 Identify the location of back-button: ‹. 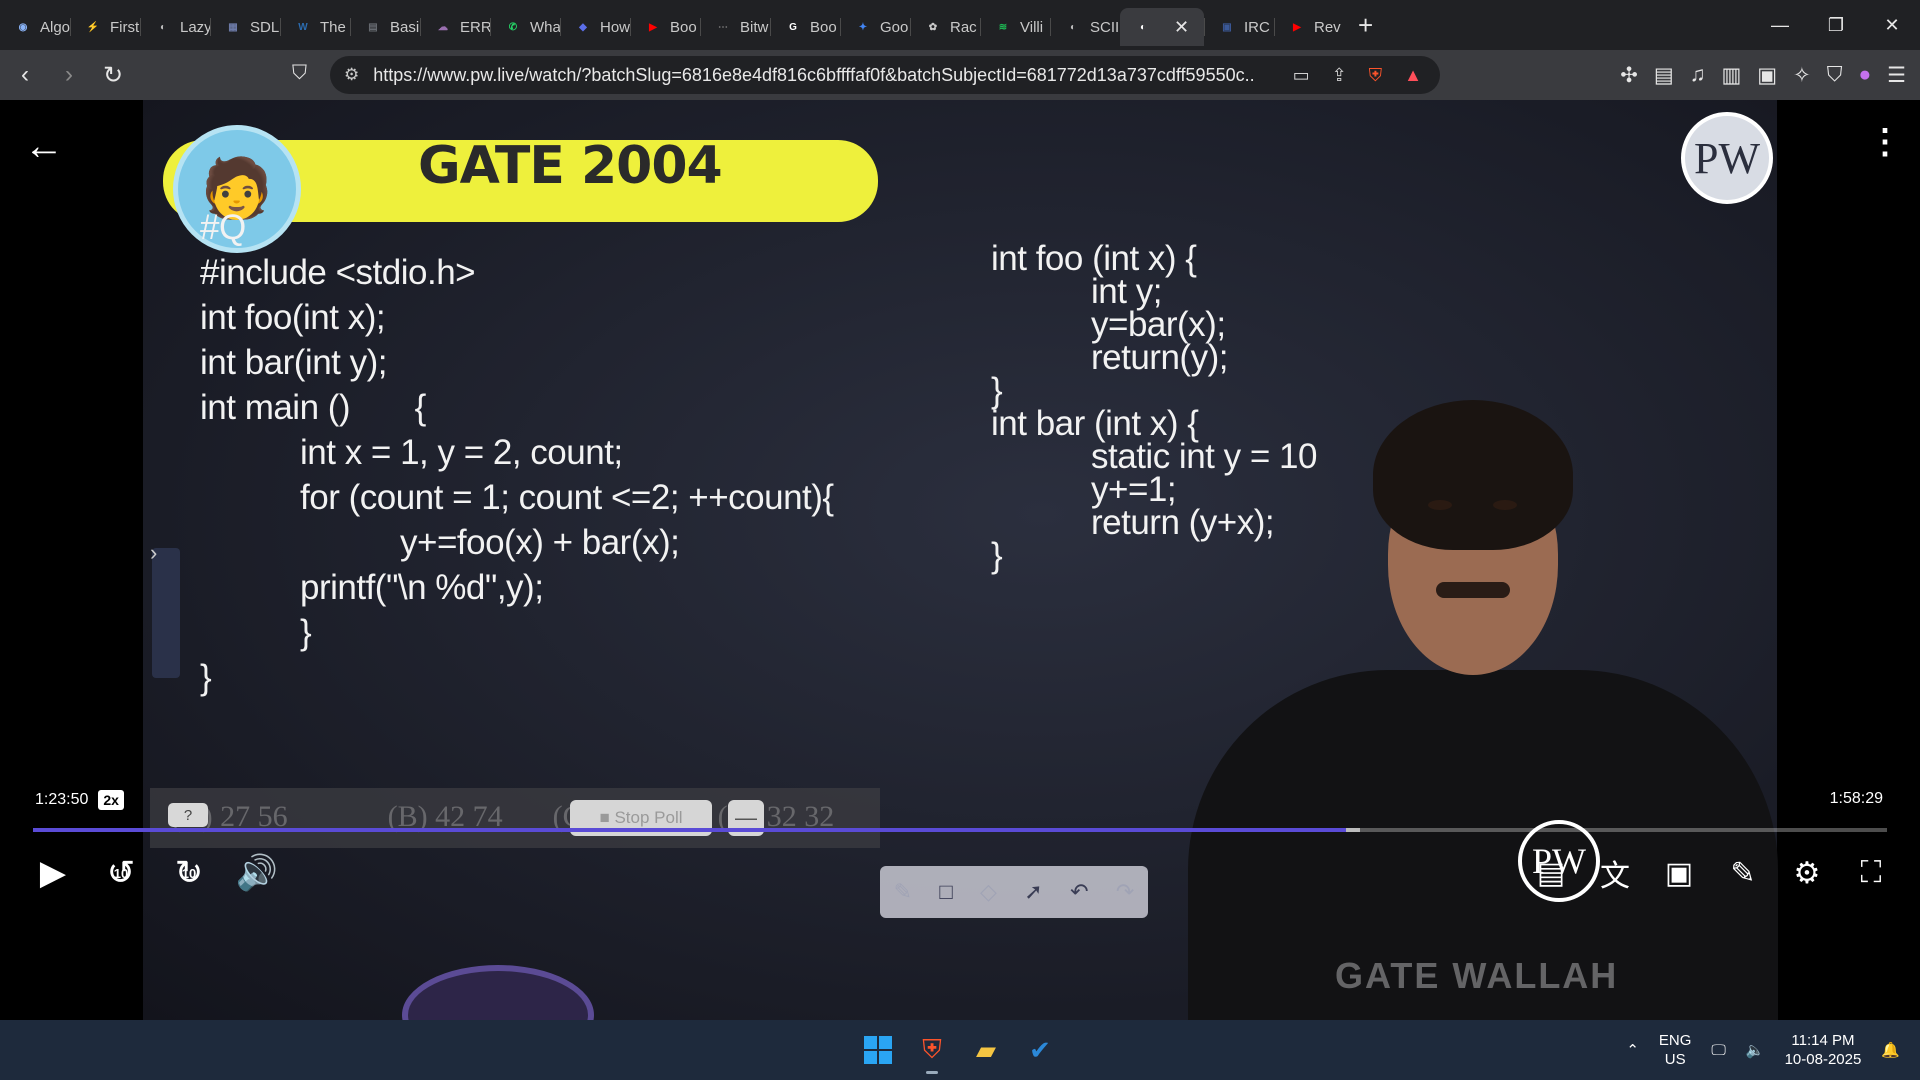
(25, 75).